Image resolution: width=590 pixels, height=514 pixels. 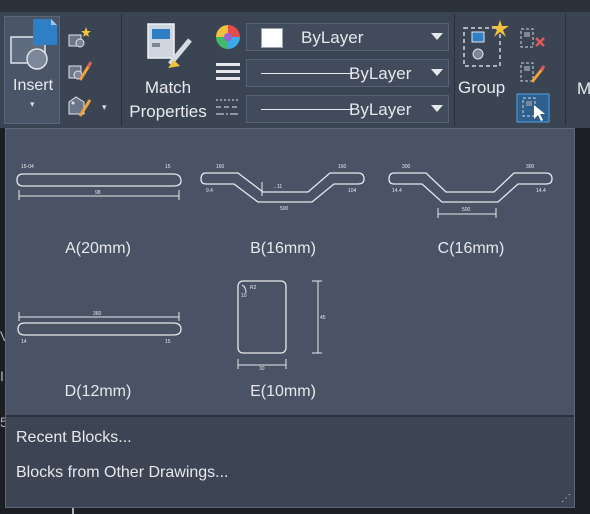 What do you see at coordinates (98, 193) in the screenshot?
I see `svg-text: 98` at bounding box center [98, 193].